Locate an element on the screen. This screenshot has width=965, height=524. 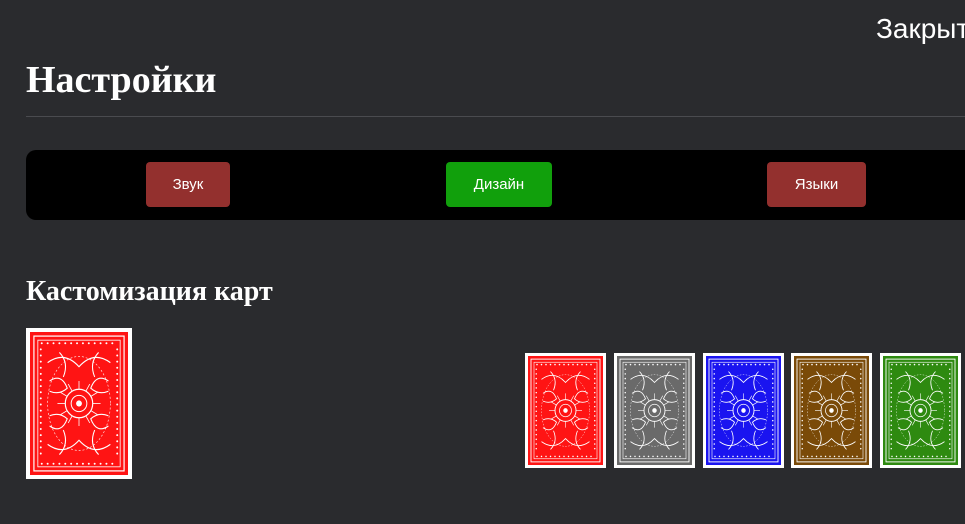
settings-tabs-bar: Звук Дизайн Языки is located at coordinates (495, 185).